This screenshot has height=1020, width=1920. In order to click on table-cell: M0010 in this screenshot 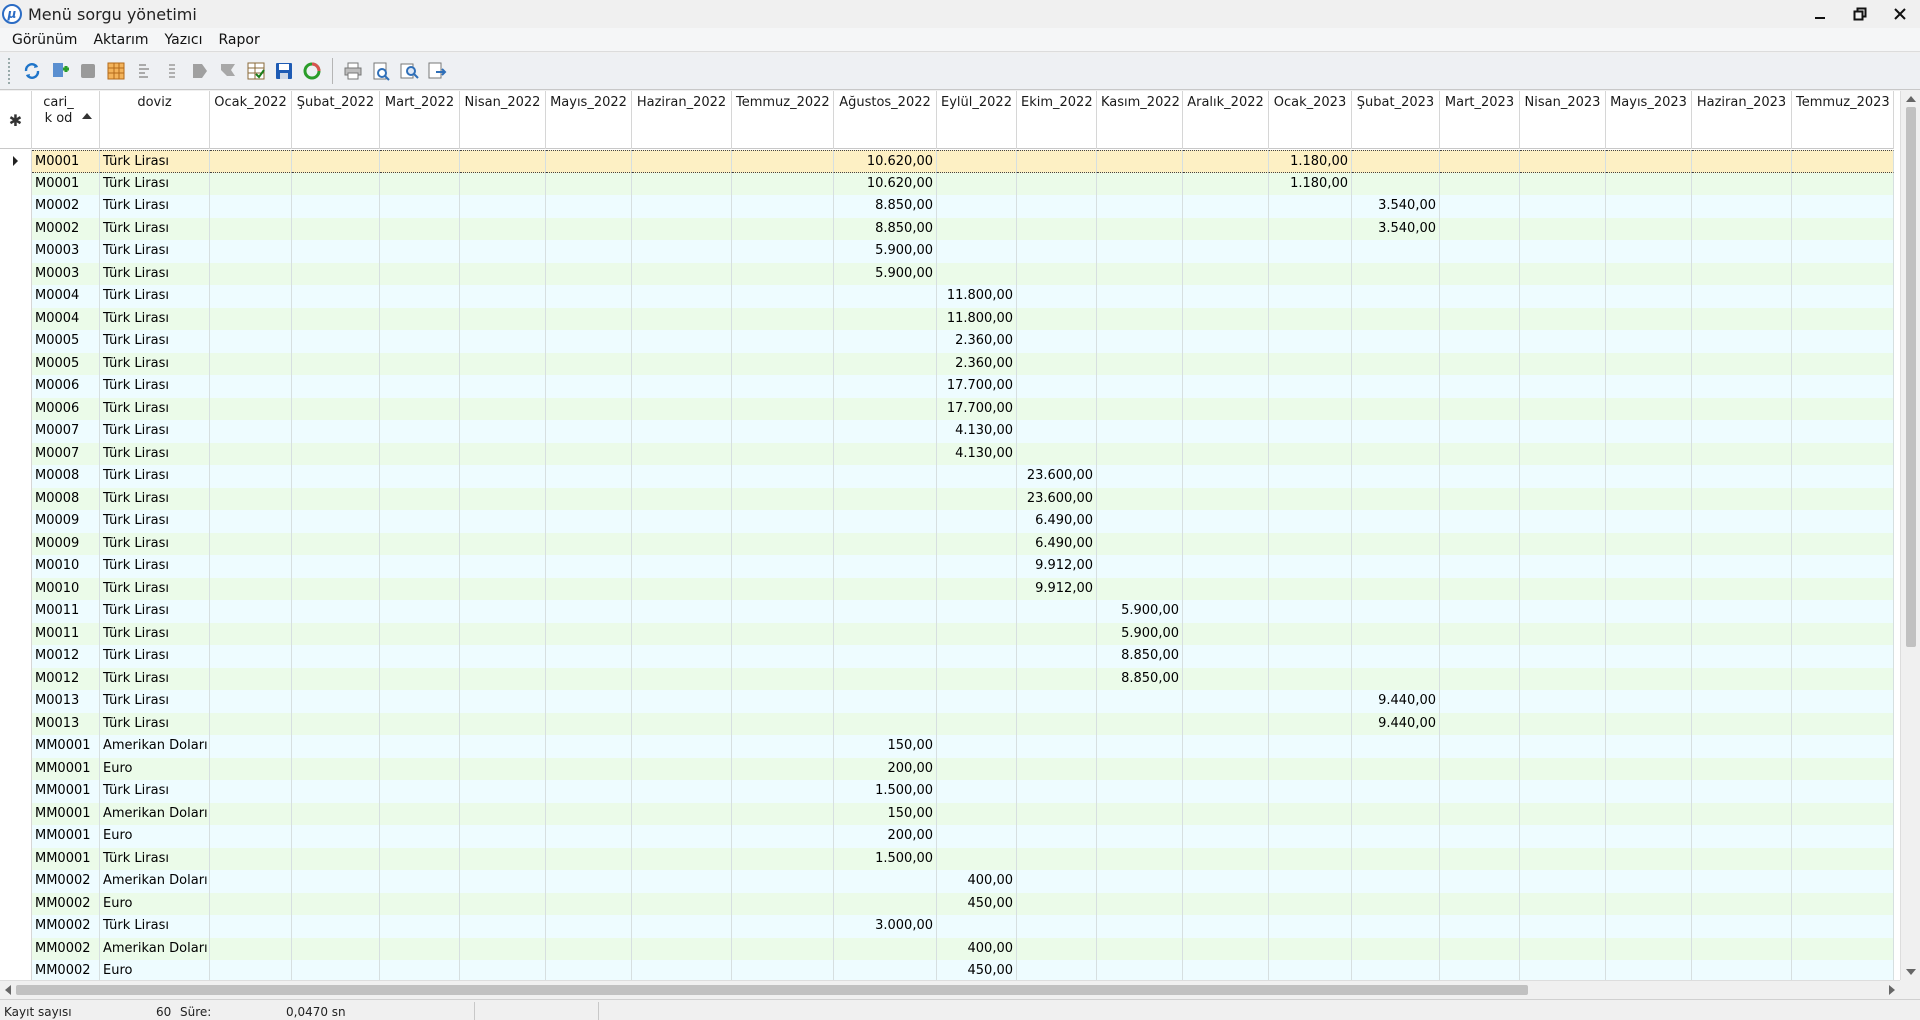, I will do `click(66, 566)`.